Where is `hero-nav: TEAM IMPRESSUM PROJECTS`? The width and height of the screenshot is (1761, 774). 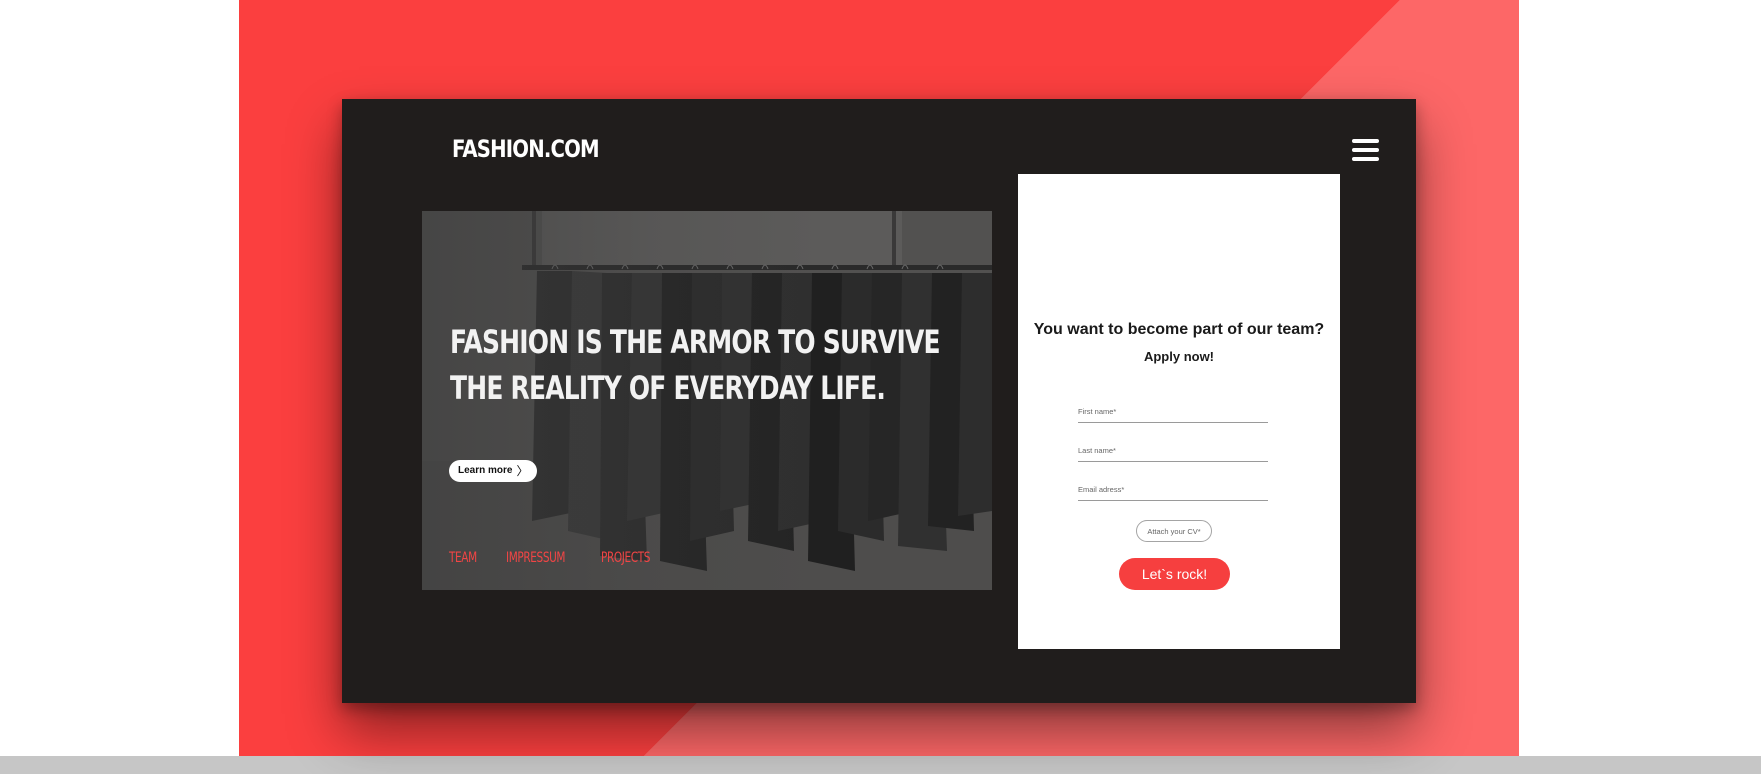 hero-nav: TEAM IMPRESSUM PROJECTS is located at coordinates (557, 558).